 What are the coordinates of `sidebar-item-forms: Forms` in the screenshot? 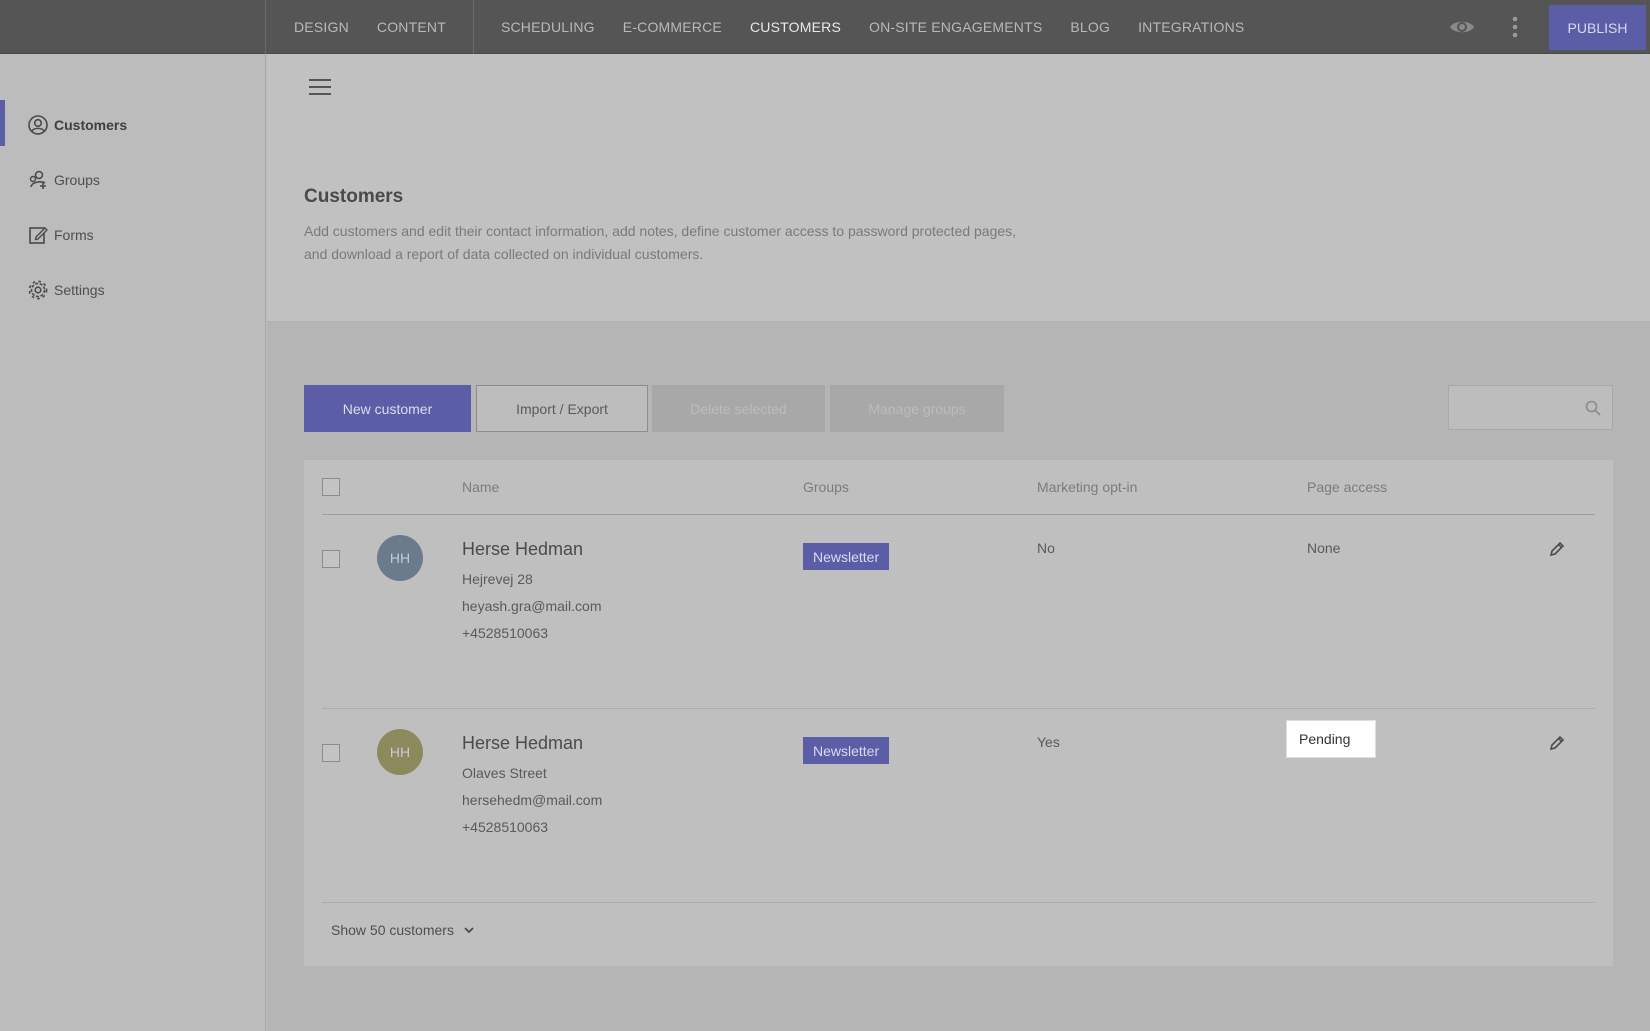 It's located at (133, 235).